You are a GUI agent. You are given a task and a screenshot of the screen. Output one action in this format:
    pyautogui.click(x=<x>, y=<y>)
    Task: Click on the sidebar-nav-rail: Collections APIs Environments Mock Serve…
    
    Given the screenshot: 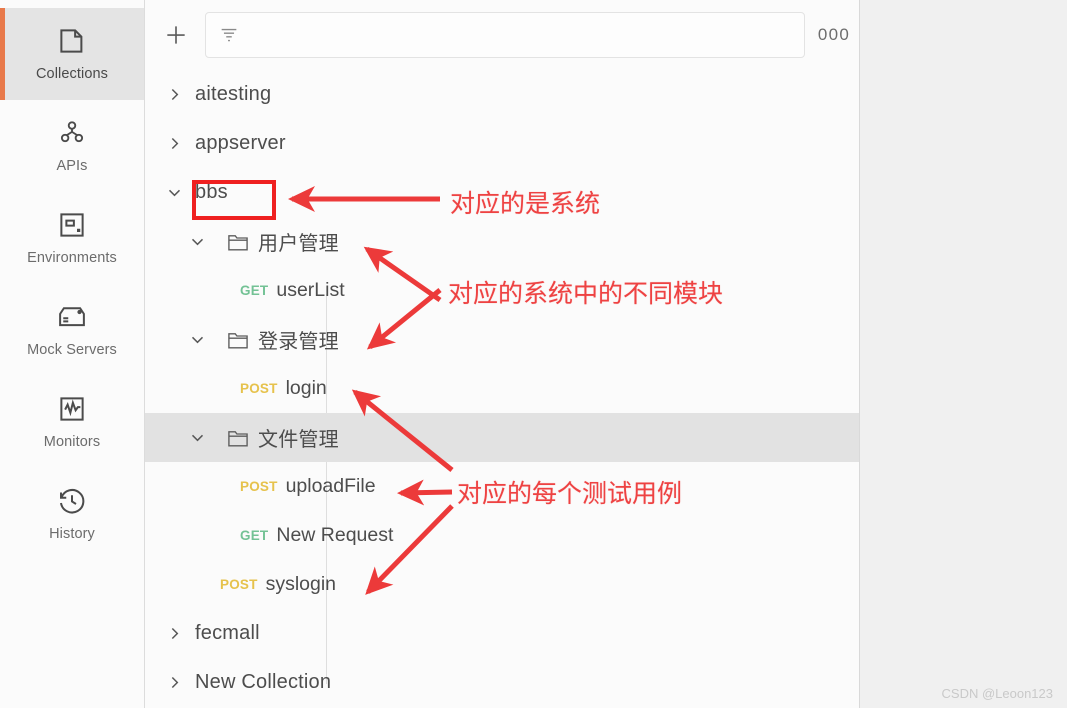 What is the action you would take?
    pyautogui.click(x=72, y=354)
    